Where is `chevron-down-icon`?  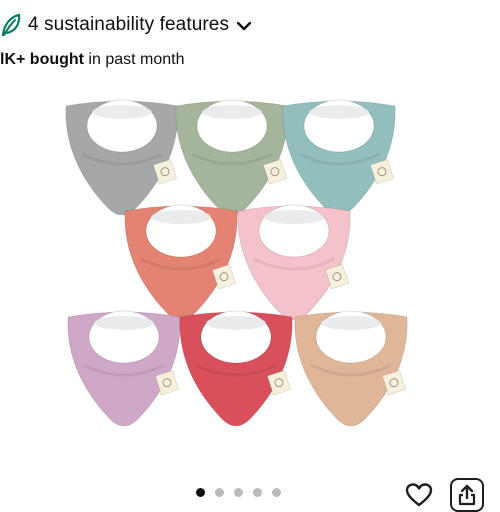 chevron-down-icon is located at coordinates (244, 26).